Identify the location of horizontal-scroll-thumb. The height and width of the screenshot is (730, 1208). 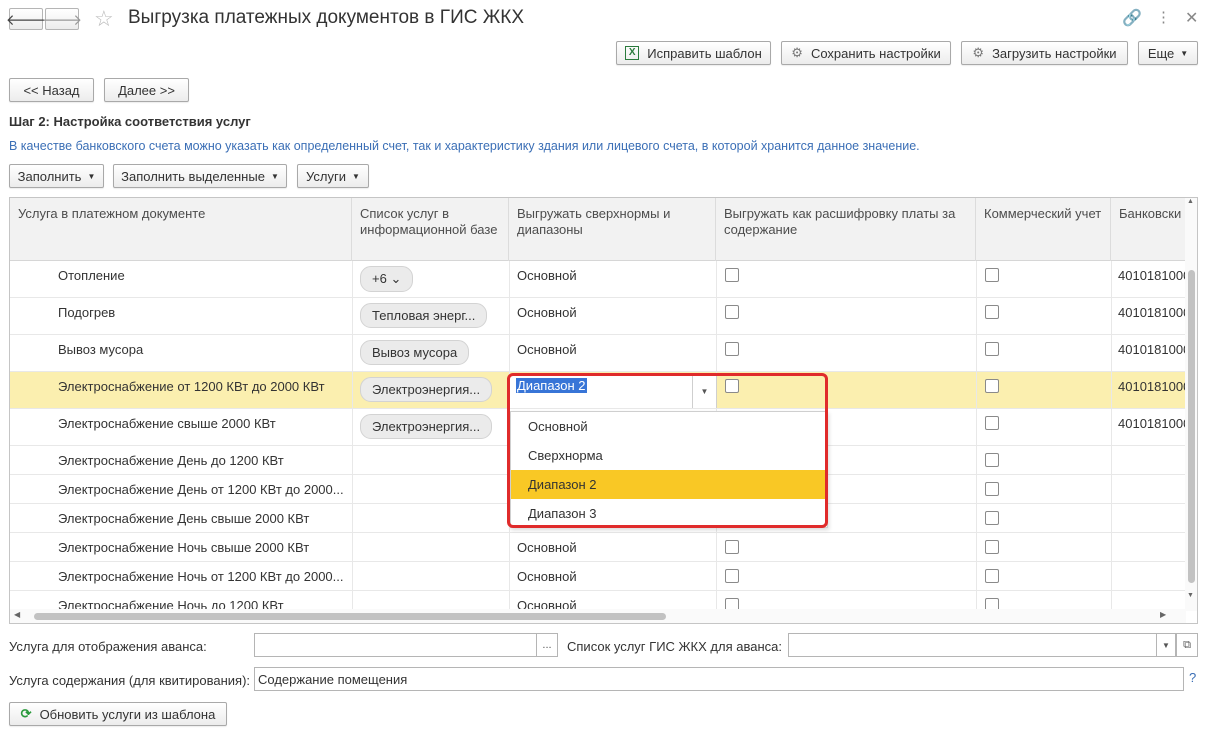
(350, 616).